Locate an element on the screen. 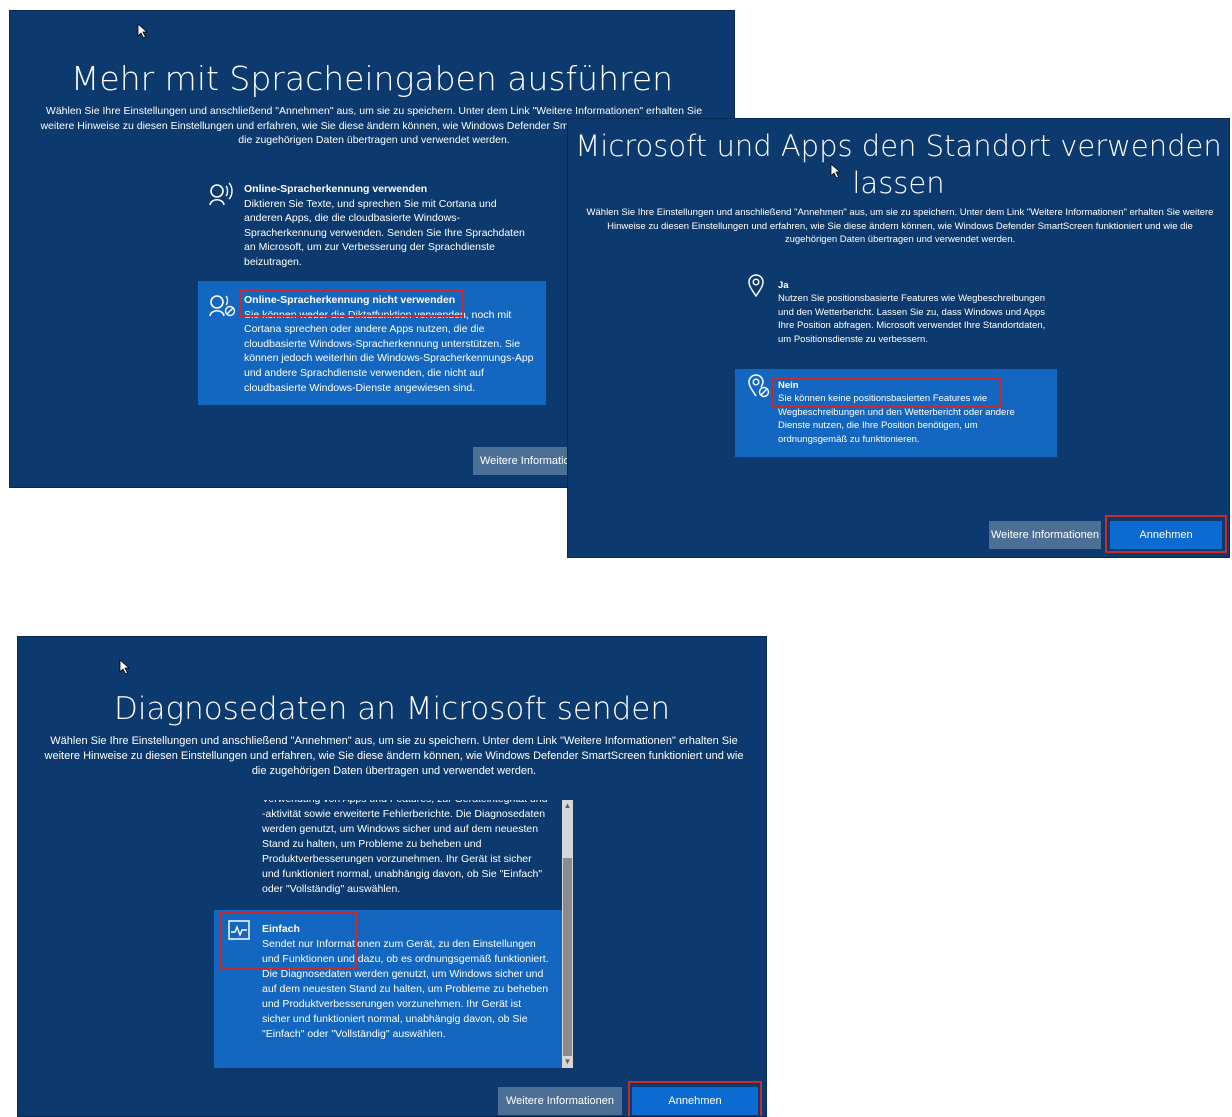 This screenshot has width=1232, height=1117. page-title: Mehr mit Spracheingaben ausführen is located at coordinates (372, 78).